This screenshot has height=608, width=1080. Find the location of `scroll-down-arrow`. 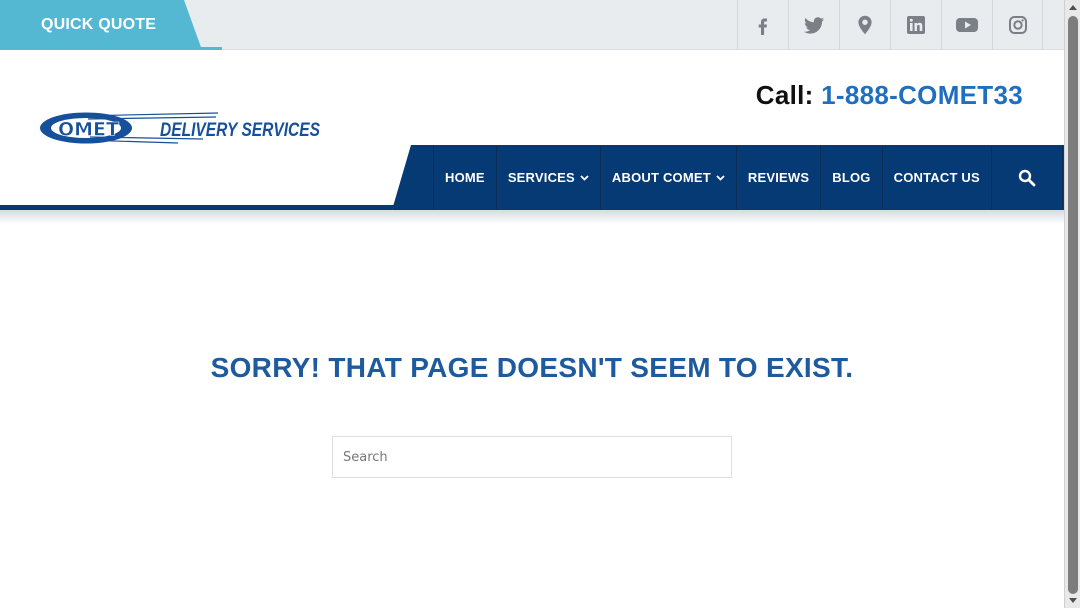

scroll-down-arrow is located at coordinates (1073, 600).